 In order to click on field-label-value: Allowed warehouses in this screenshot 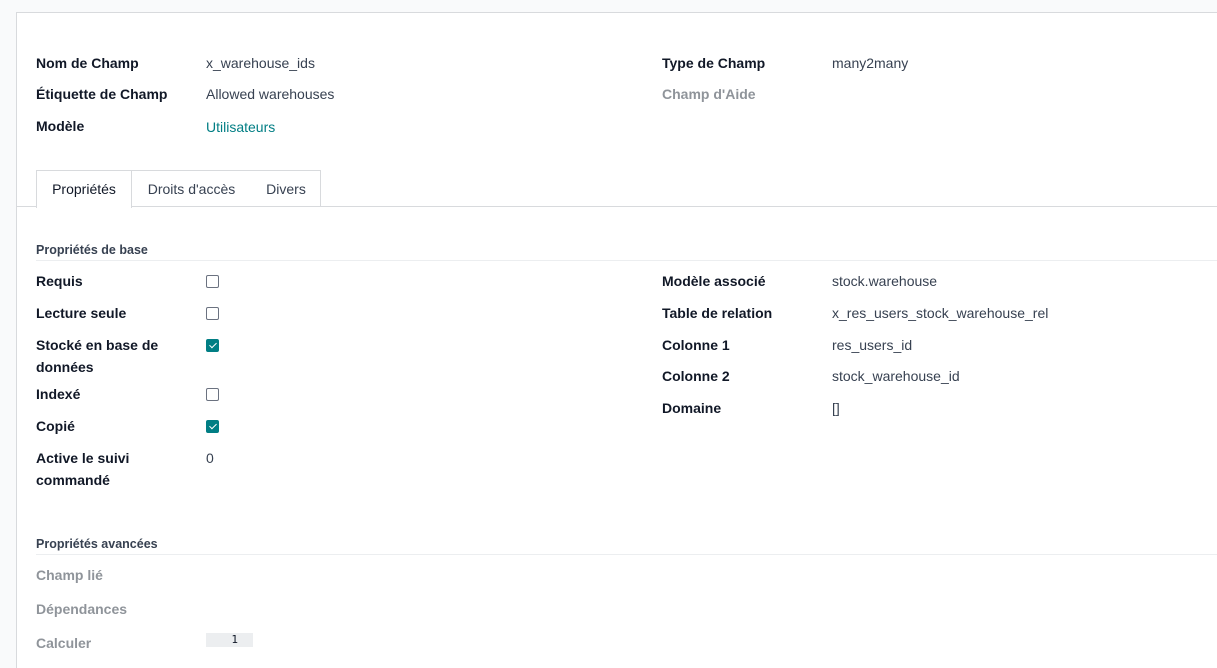, I will do `click(270, 94)`.